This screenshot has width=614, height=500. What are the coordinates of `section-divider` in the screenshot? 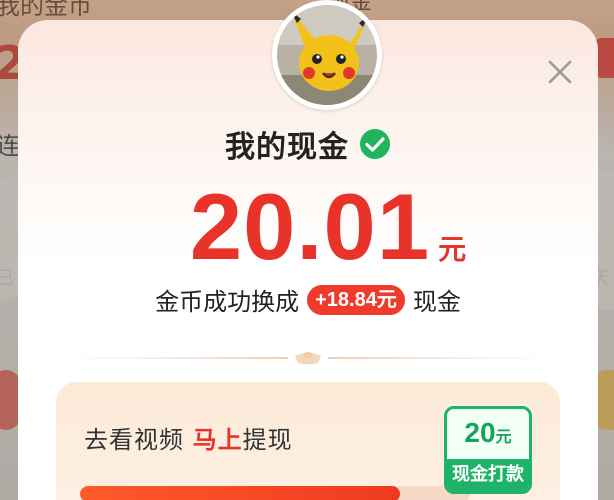 It's located at (308, 358).